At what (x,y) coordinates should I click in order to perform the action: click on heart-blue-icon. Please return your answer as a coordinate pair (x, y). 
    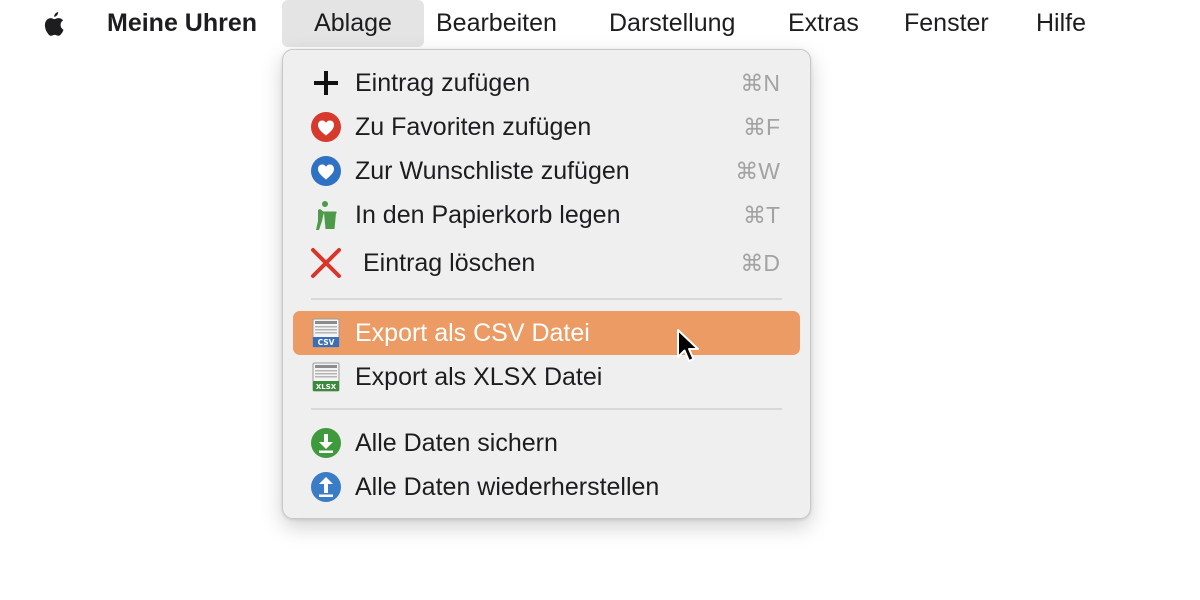
    Looking at the image, I should click on (326, 171).